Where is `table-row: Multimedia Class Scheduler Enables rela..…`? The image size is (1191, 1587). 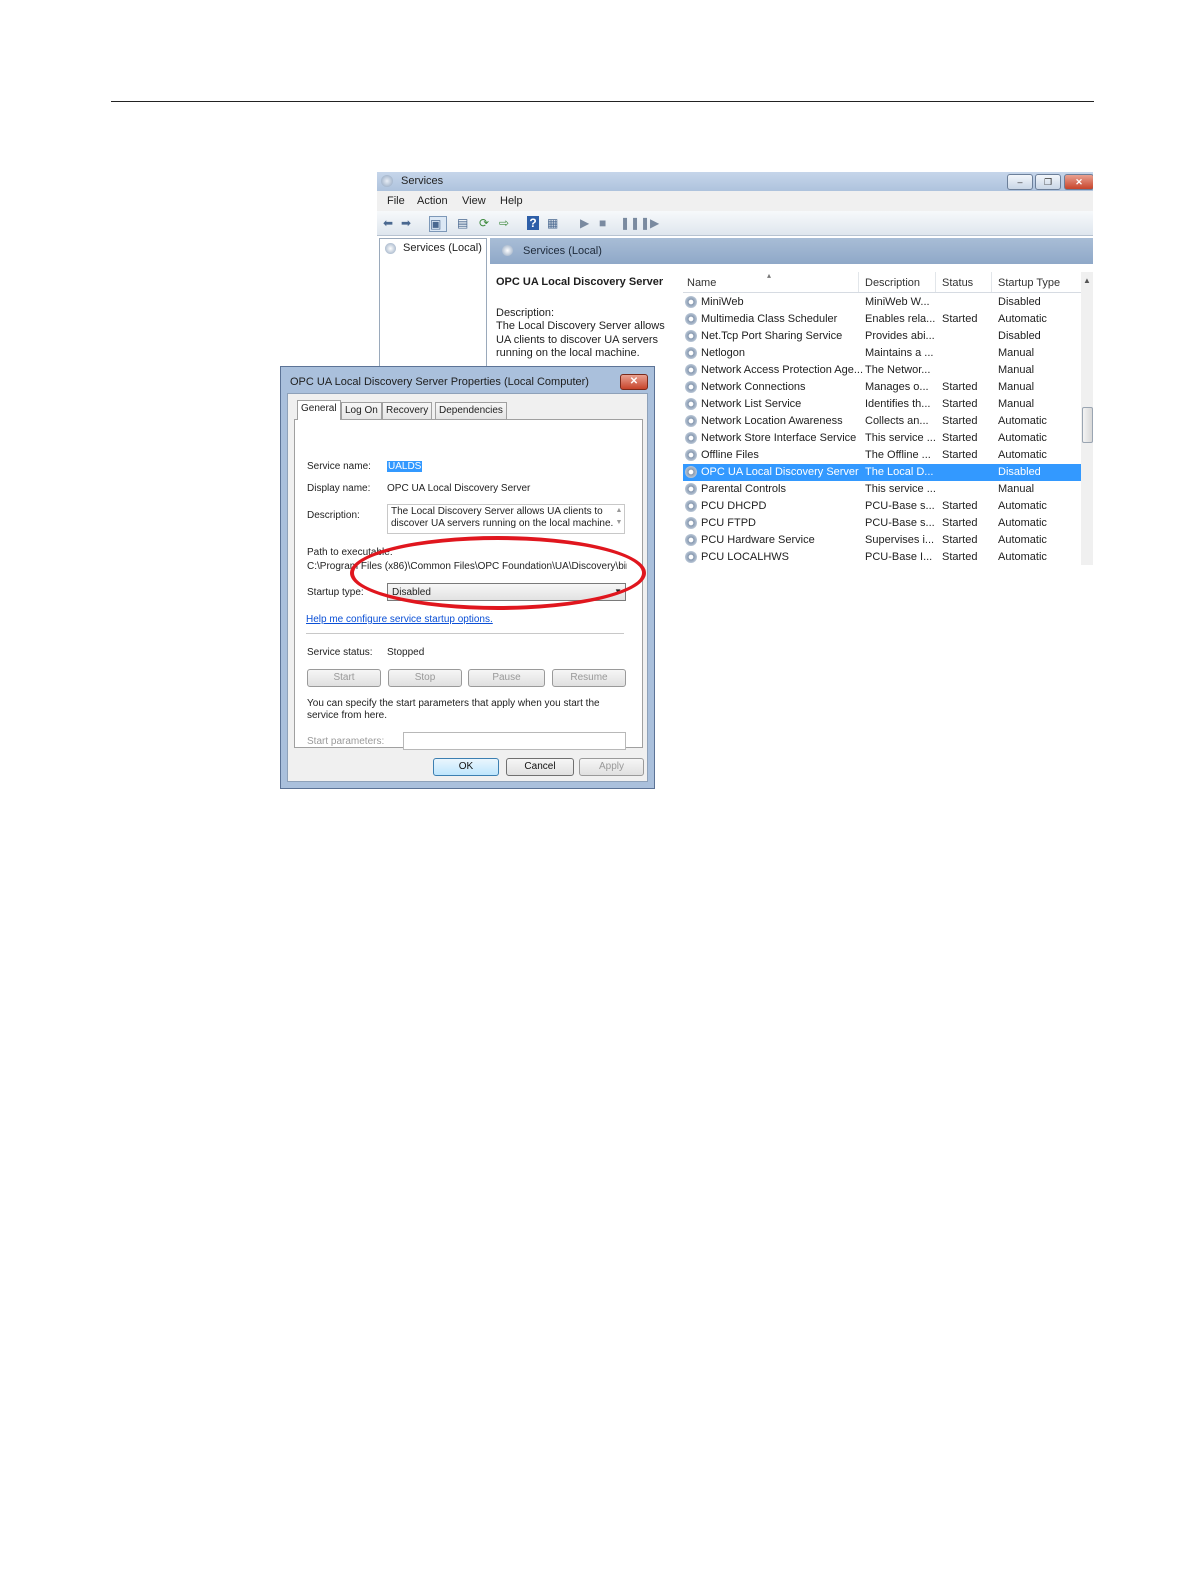 table-row: Multimedia Class Scheduler Enables rela..… is located at coordinates (882, 319).